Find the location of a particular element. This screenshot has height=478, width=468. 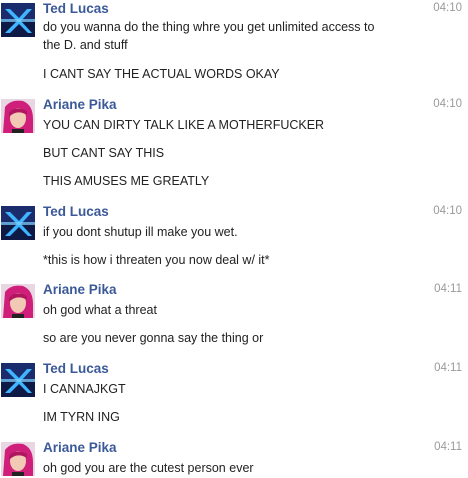

message-text: so are you never gonna say the thing or is located at coordinates (153, 338).